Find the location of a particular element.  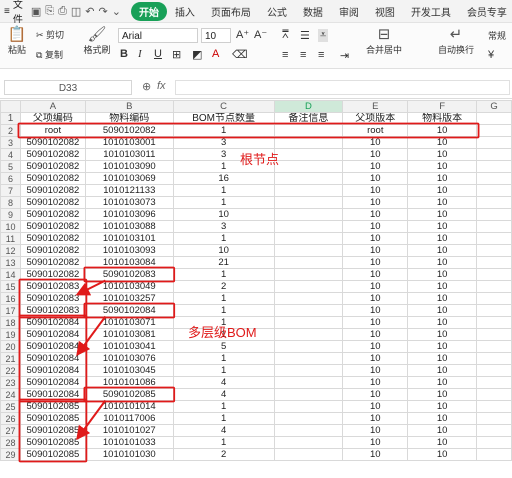

align-middle-icon: ☰ is located at coordinates (305, 35).